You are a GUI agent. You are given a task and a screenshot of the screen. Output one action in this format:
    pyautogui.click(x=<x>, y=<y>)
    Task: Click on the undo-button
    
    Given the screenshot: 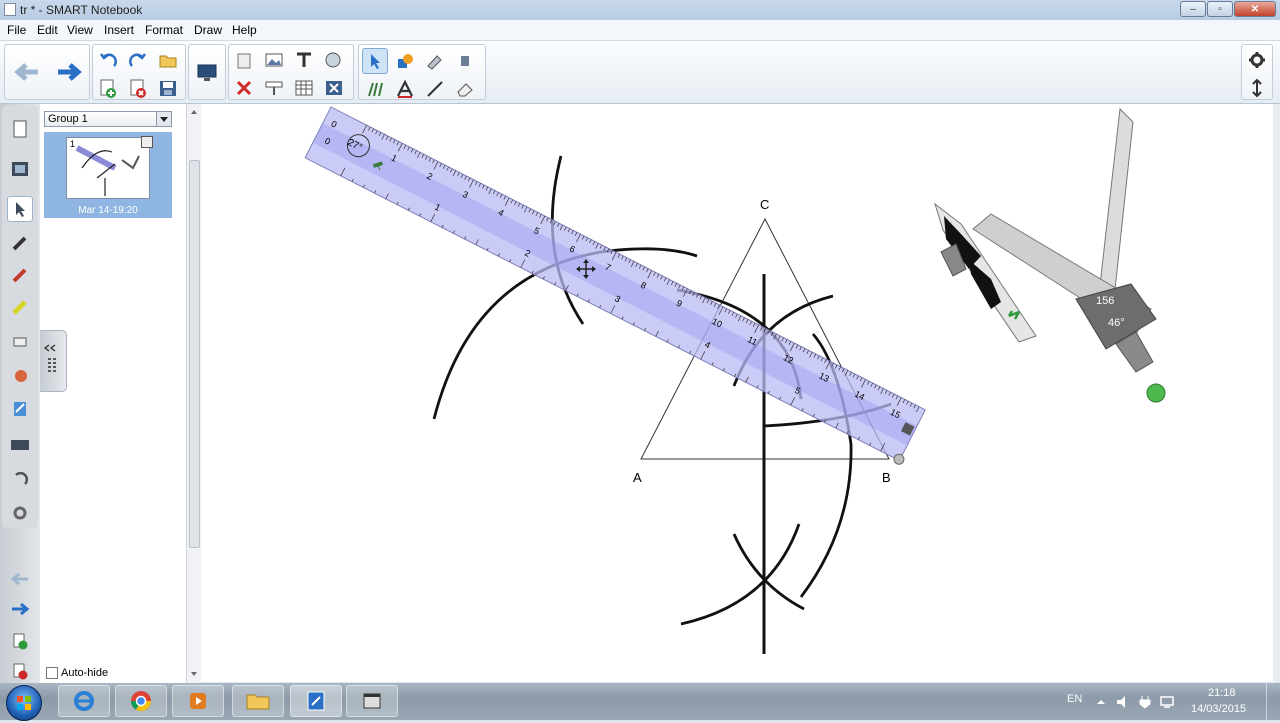 What is the action you would take?
    pyautogui.click(x=108, y=60)
    